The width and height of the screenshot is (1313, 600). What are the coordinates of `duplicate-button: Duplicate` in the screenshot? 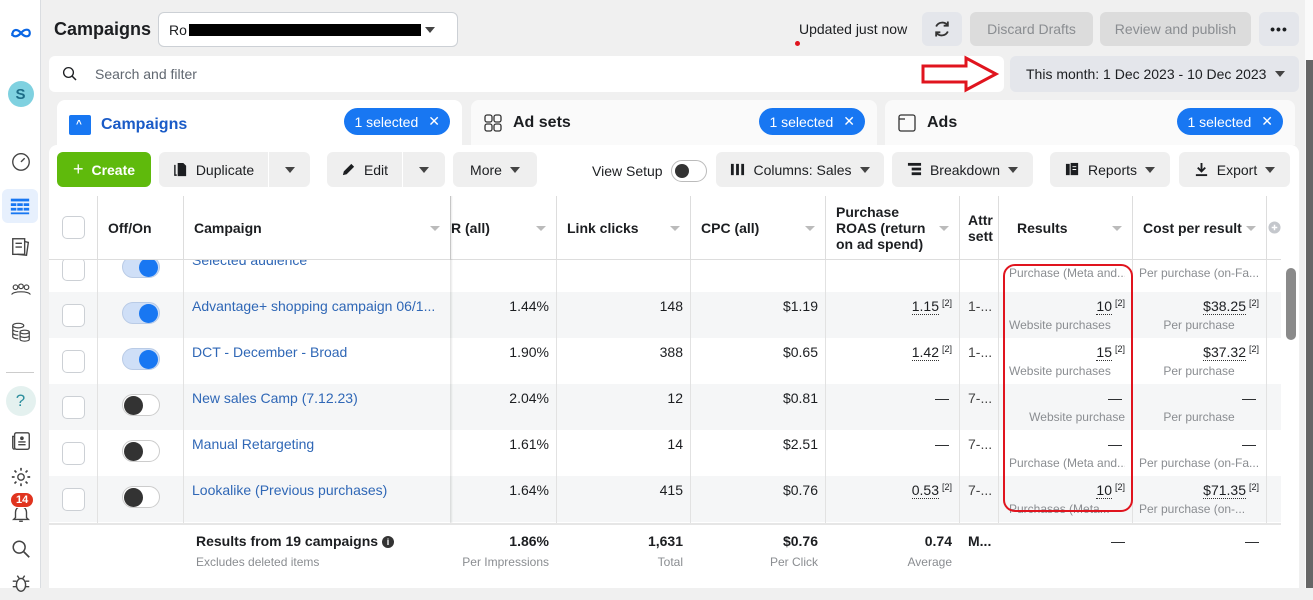 It's located at (213, 169).